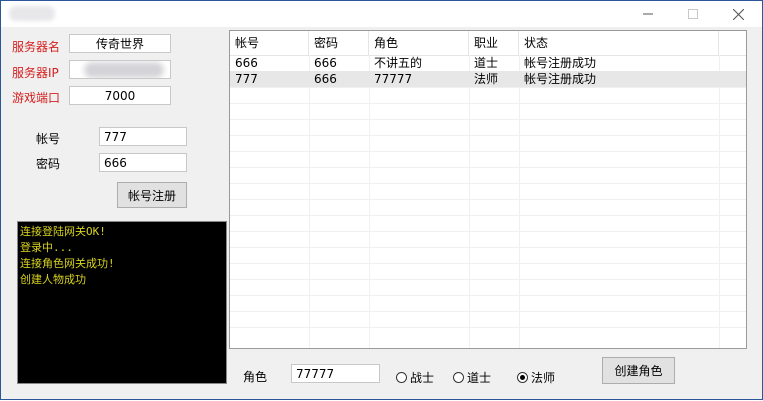  I want to click on minimize-button, so click(648, 14).